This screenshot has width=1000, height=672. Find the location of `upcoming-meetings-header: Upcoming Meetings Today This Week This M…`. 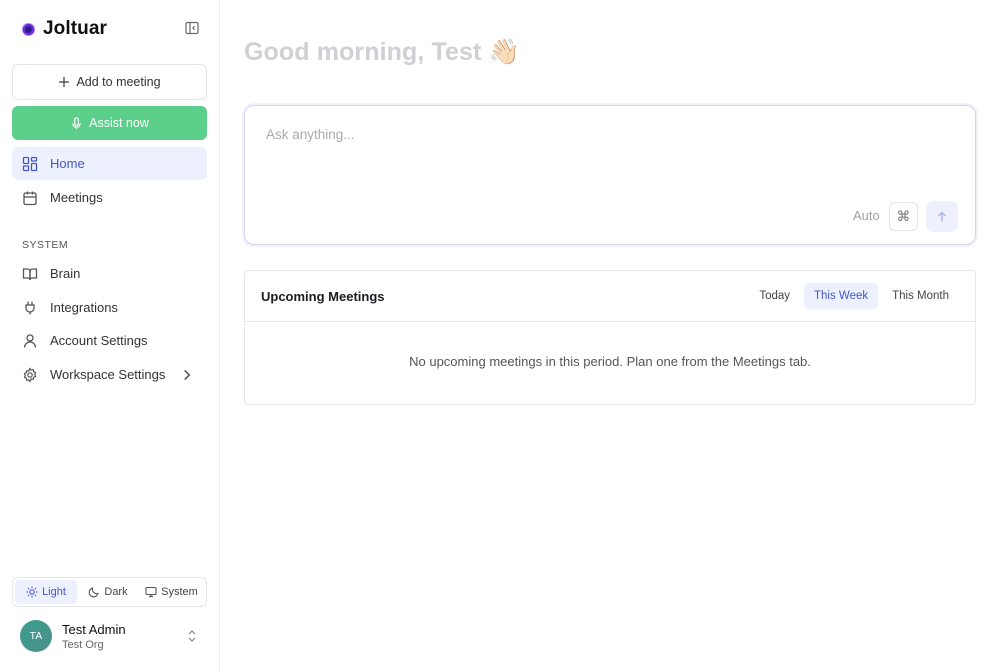

upcoming-meetings-header: Upcoming Meetings Today This Week This M… is located at coordinates (610, 296).